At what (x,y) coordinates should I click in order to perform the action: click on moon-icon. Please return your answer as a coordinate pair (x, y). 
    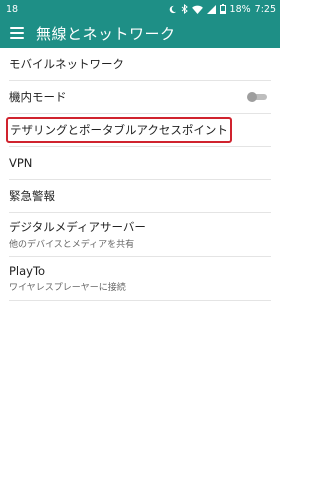
    Looking at the image, I should click on (172, 9).